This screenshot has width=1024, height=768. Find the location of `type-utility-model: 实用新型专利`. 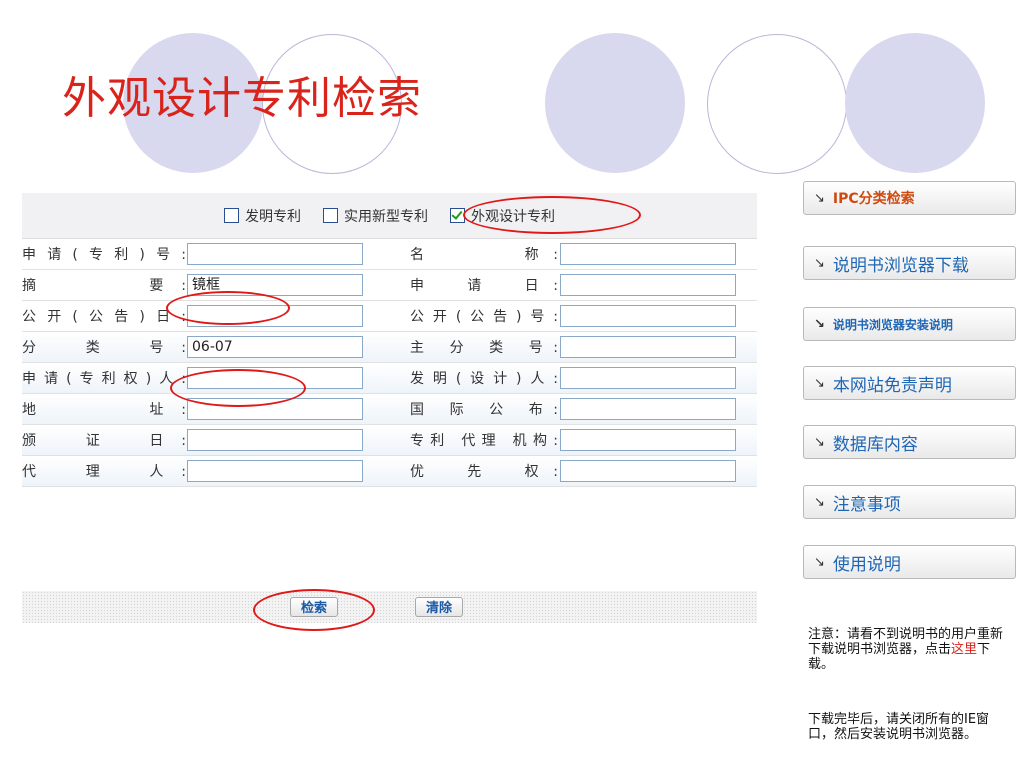

type-utility-model: 实用新型专利 is located at coordinates (375, 216).